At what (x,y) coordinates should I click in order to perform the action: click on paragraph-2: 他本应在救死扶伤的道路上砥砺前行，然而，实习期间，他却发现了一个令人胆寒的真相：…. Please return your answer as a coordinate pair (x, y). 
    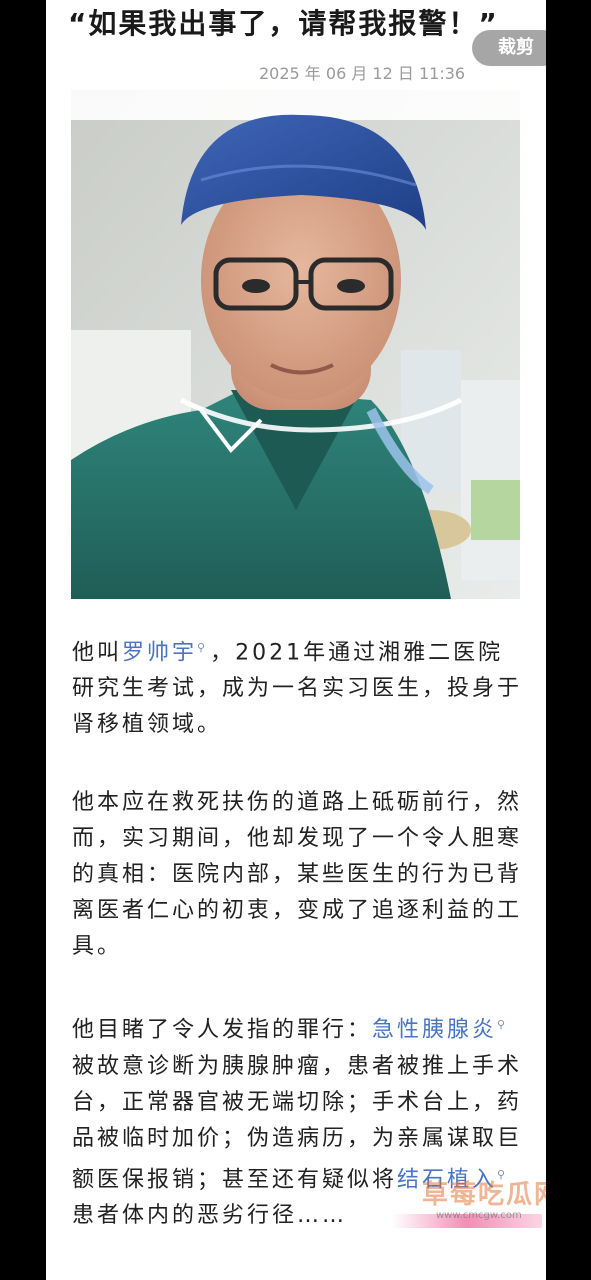
    Looking at the image, I should click on (297, 875).